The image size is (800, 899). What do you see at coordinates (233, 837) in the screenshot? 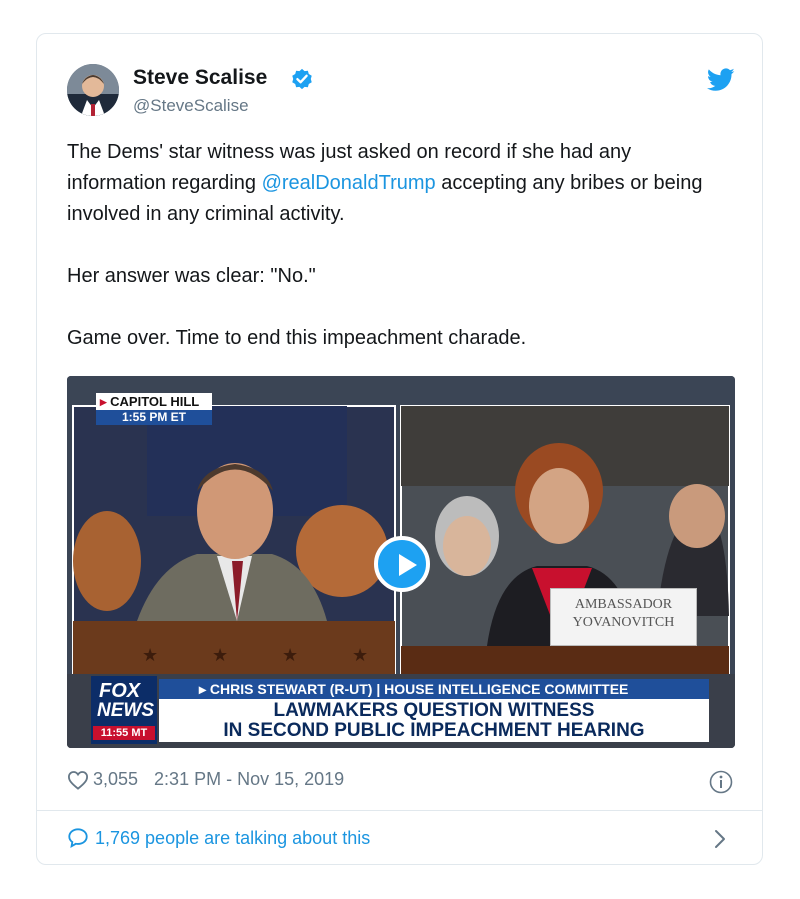
I see `conversation-text: 1,769 people are talking about this` at bounding box center [233, 837].